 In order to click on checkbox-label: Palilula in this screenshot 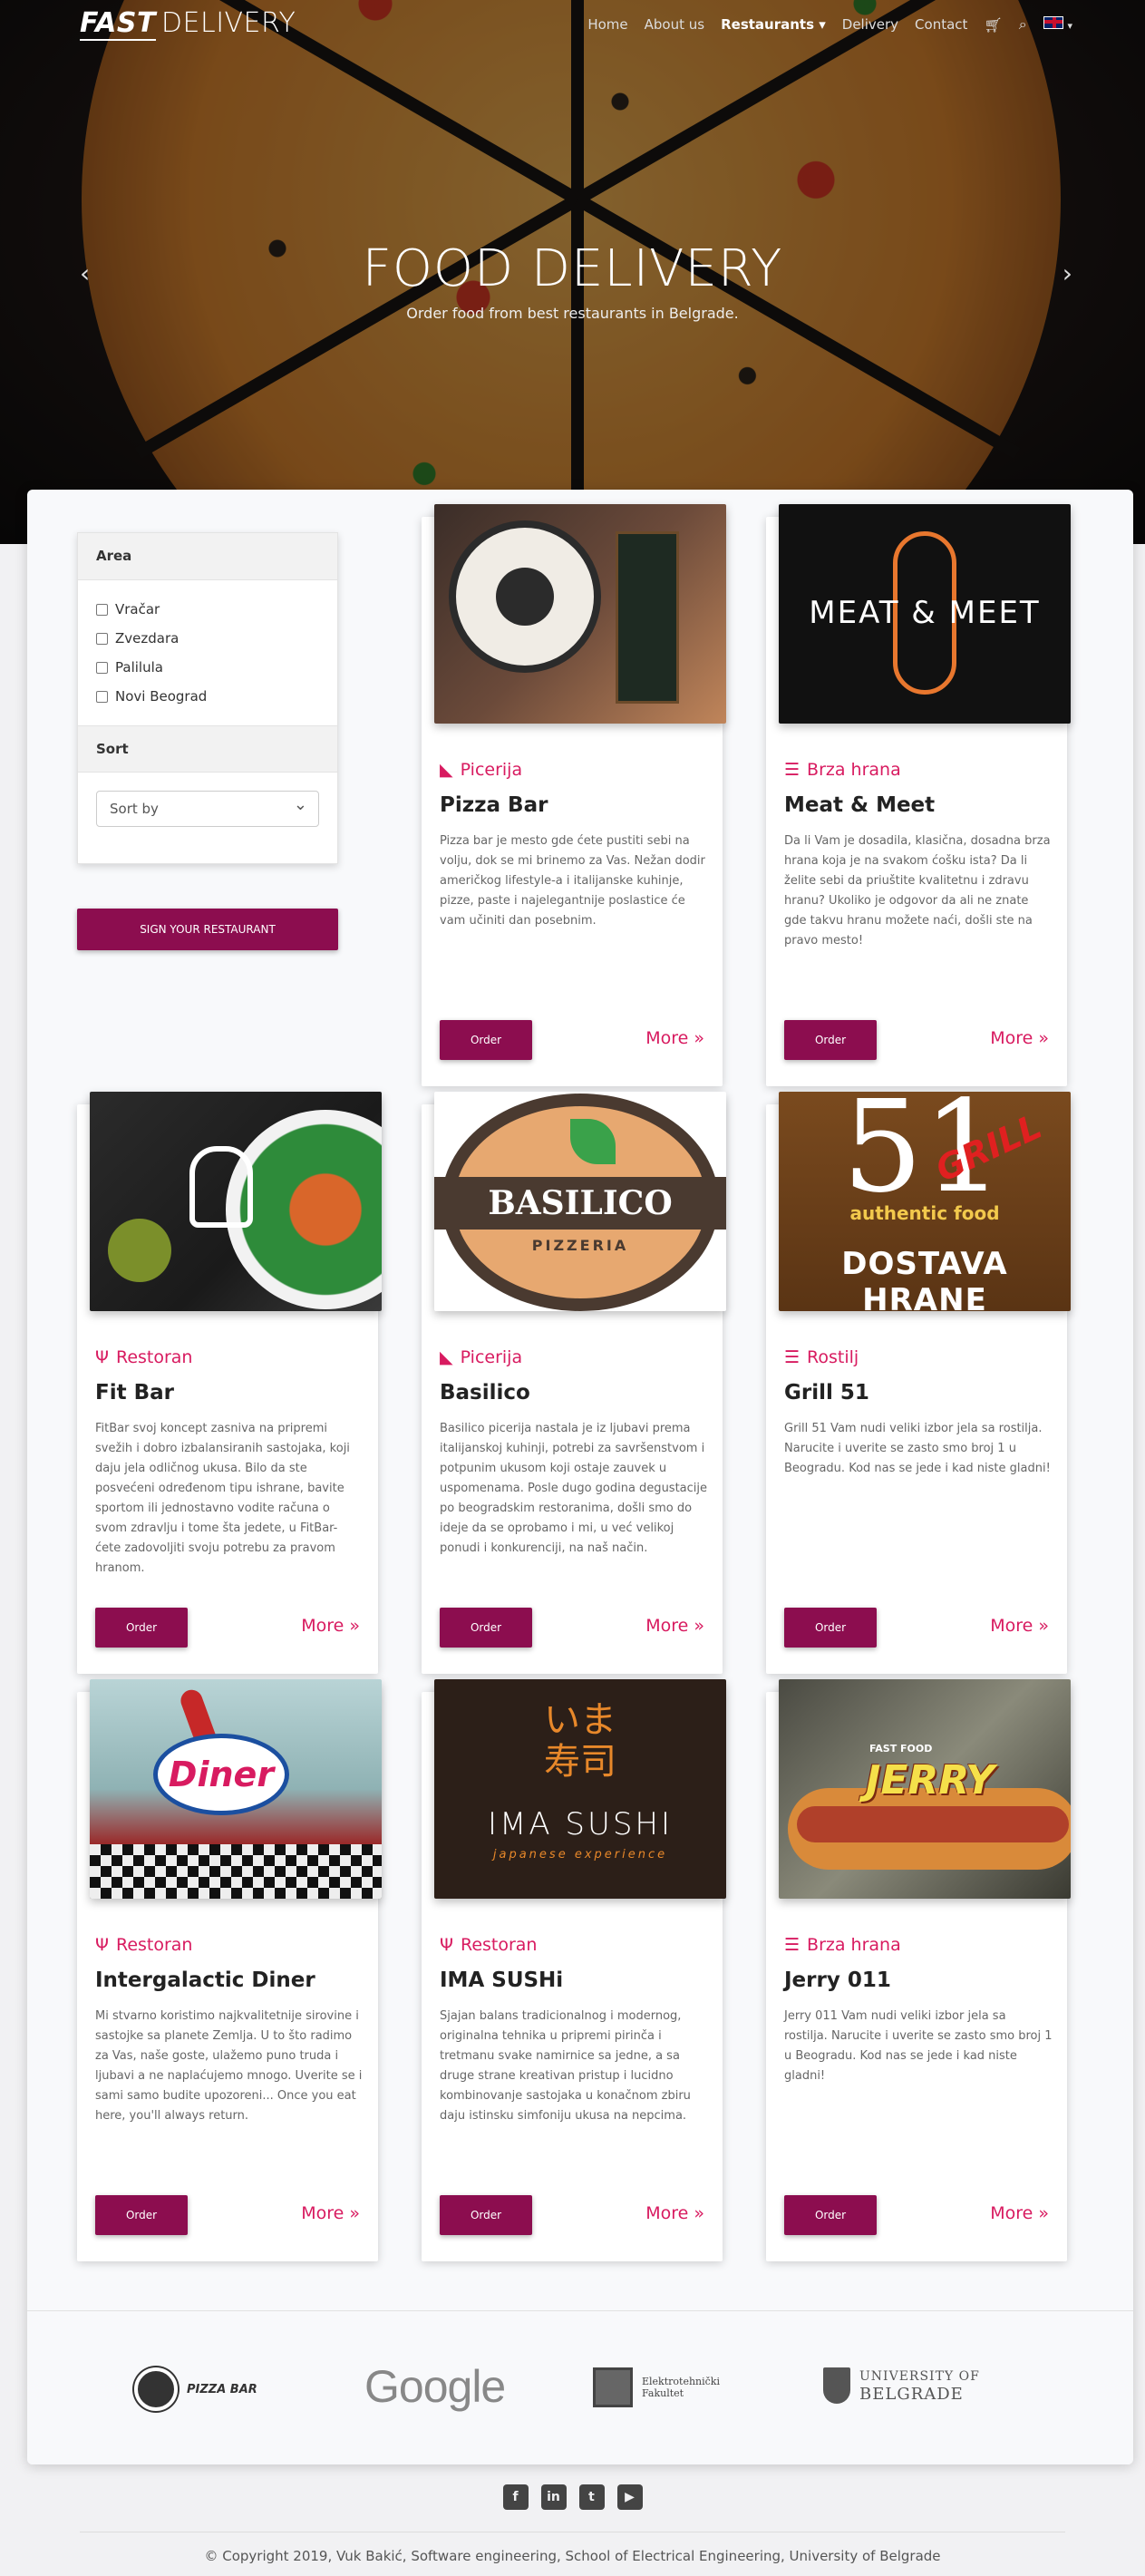, I will do `click(139, 667)`.